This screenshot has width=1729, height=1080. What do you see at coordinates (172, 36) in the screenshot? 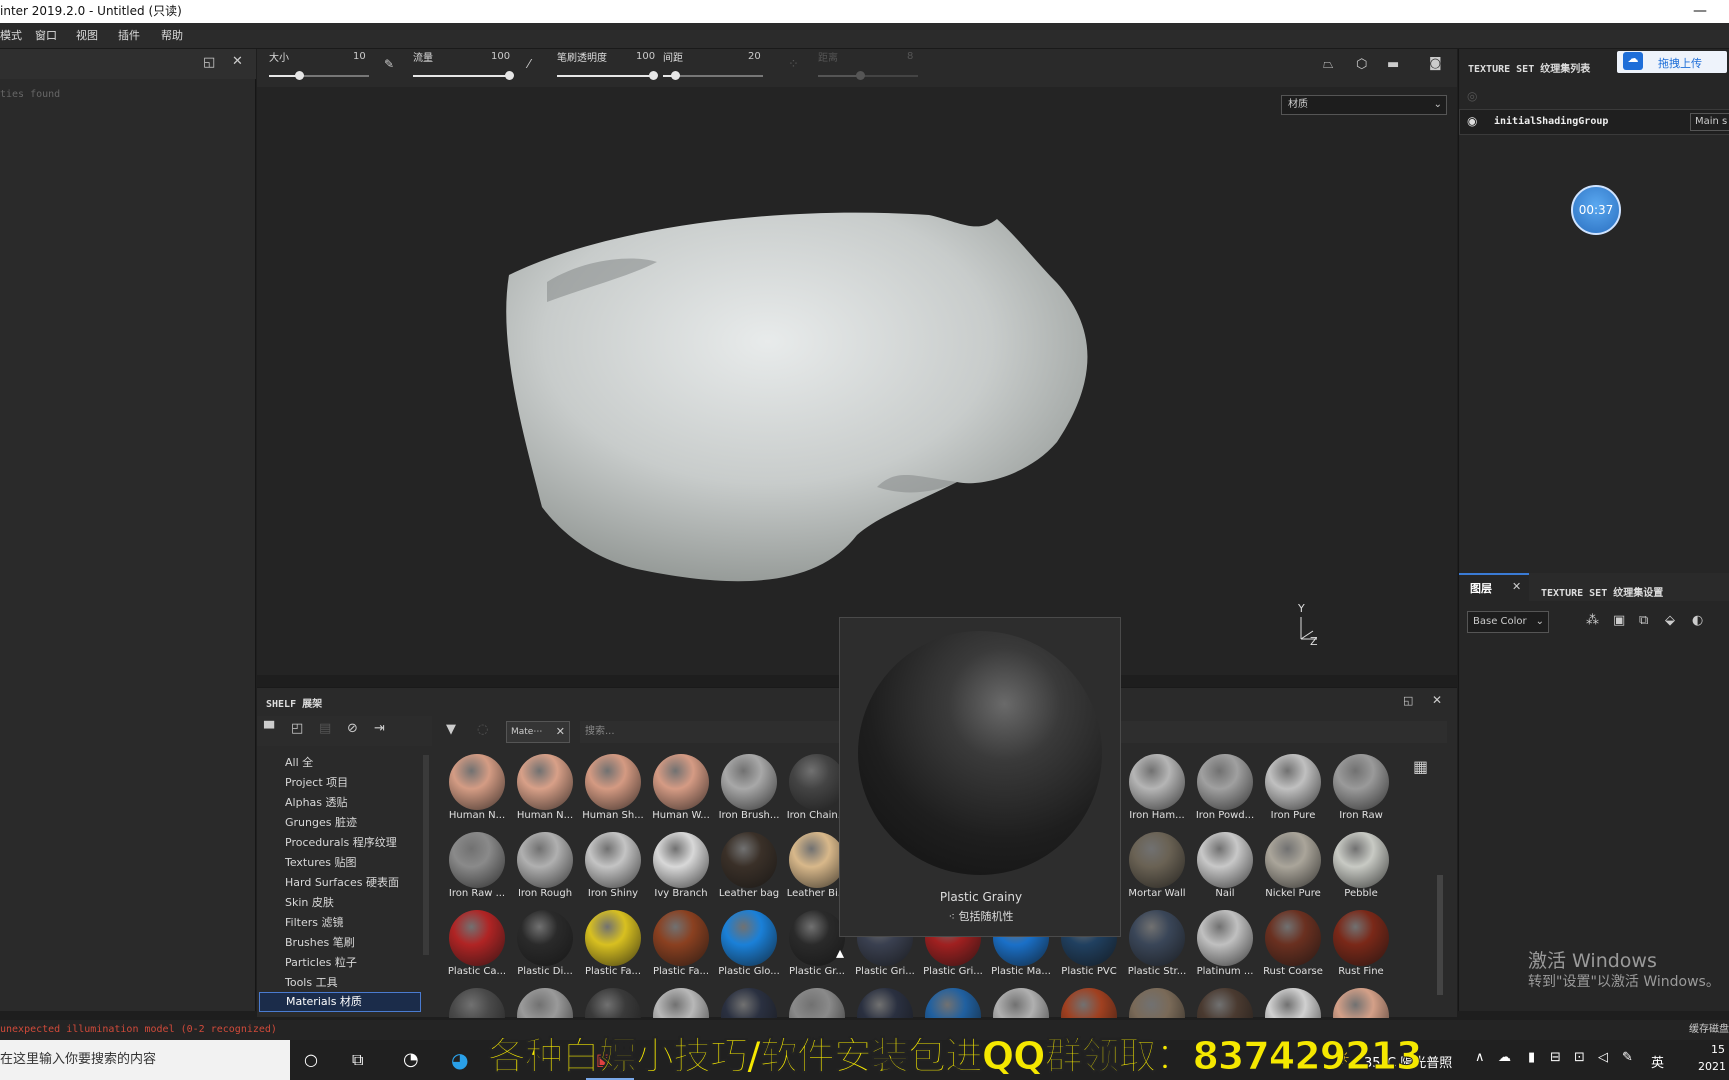
I see `menu-help: 帮助` at bounding box center [172, 36].